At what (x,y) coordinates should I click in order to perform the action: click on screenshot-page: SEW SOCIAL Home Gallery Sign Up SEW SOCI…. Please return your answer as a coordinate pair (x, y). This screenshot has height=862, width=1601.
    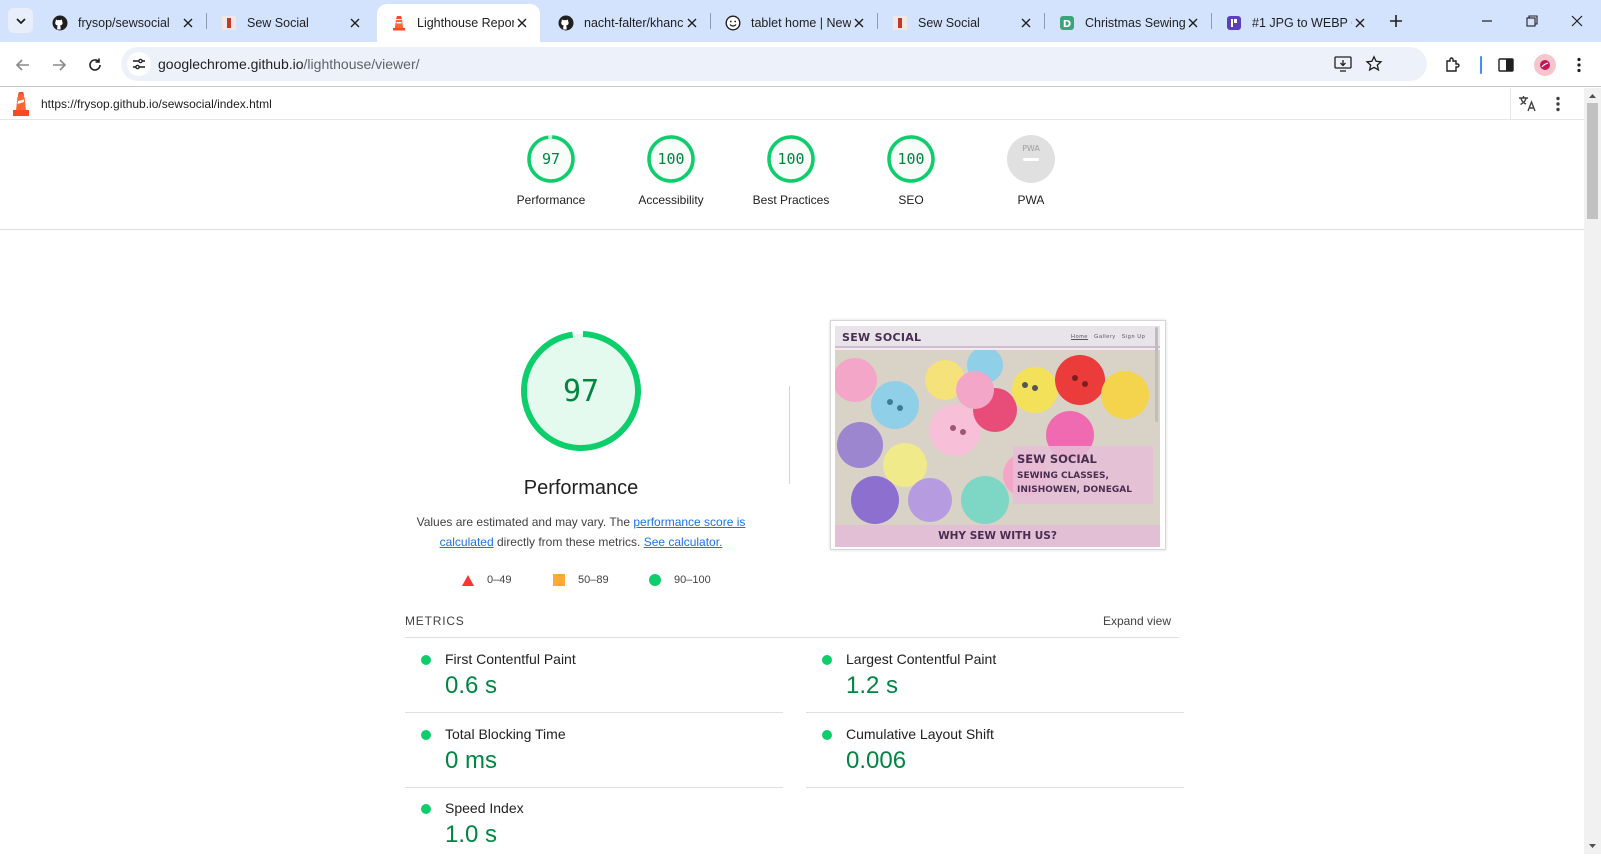
    Looking at the image, I should click on (997, 436).